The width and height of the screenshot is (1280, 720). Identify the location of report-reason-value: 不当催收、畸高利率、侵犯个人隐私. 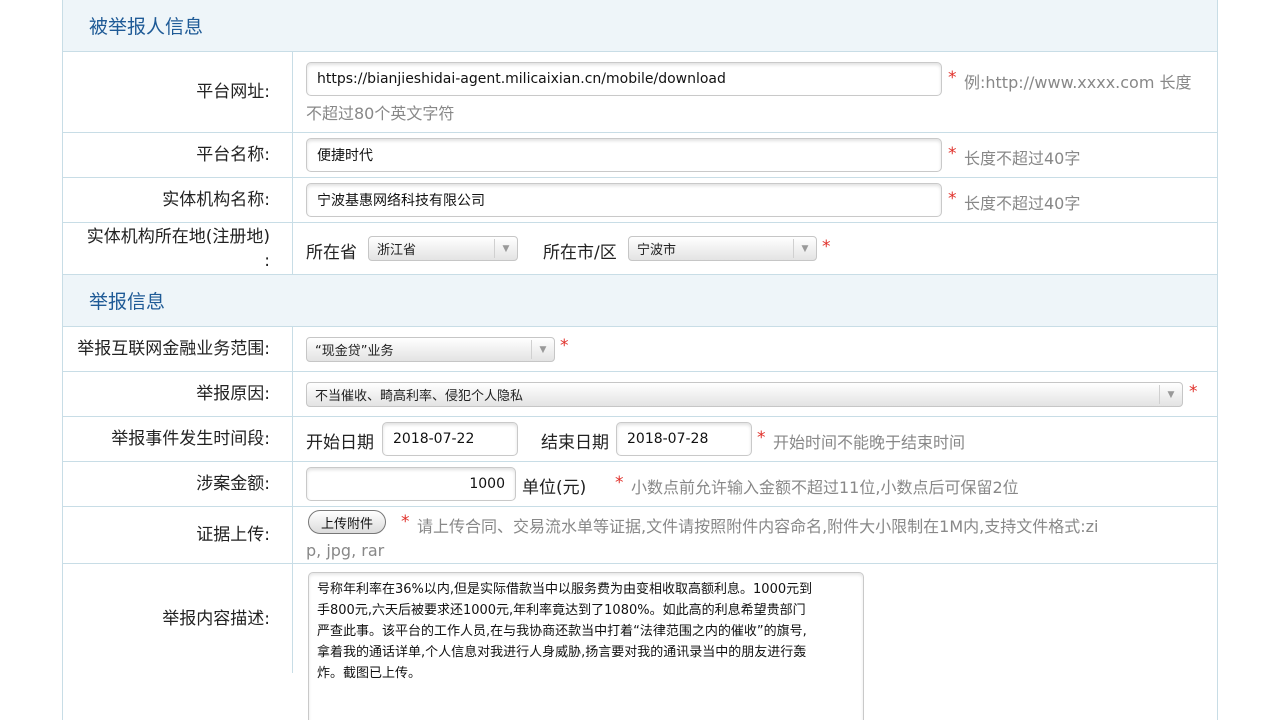
(419, 396).